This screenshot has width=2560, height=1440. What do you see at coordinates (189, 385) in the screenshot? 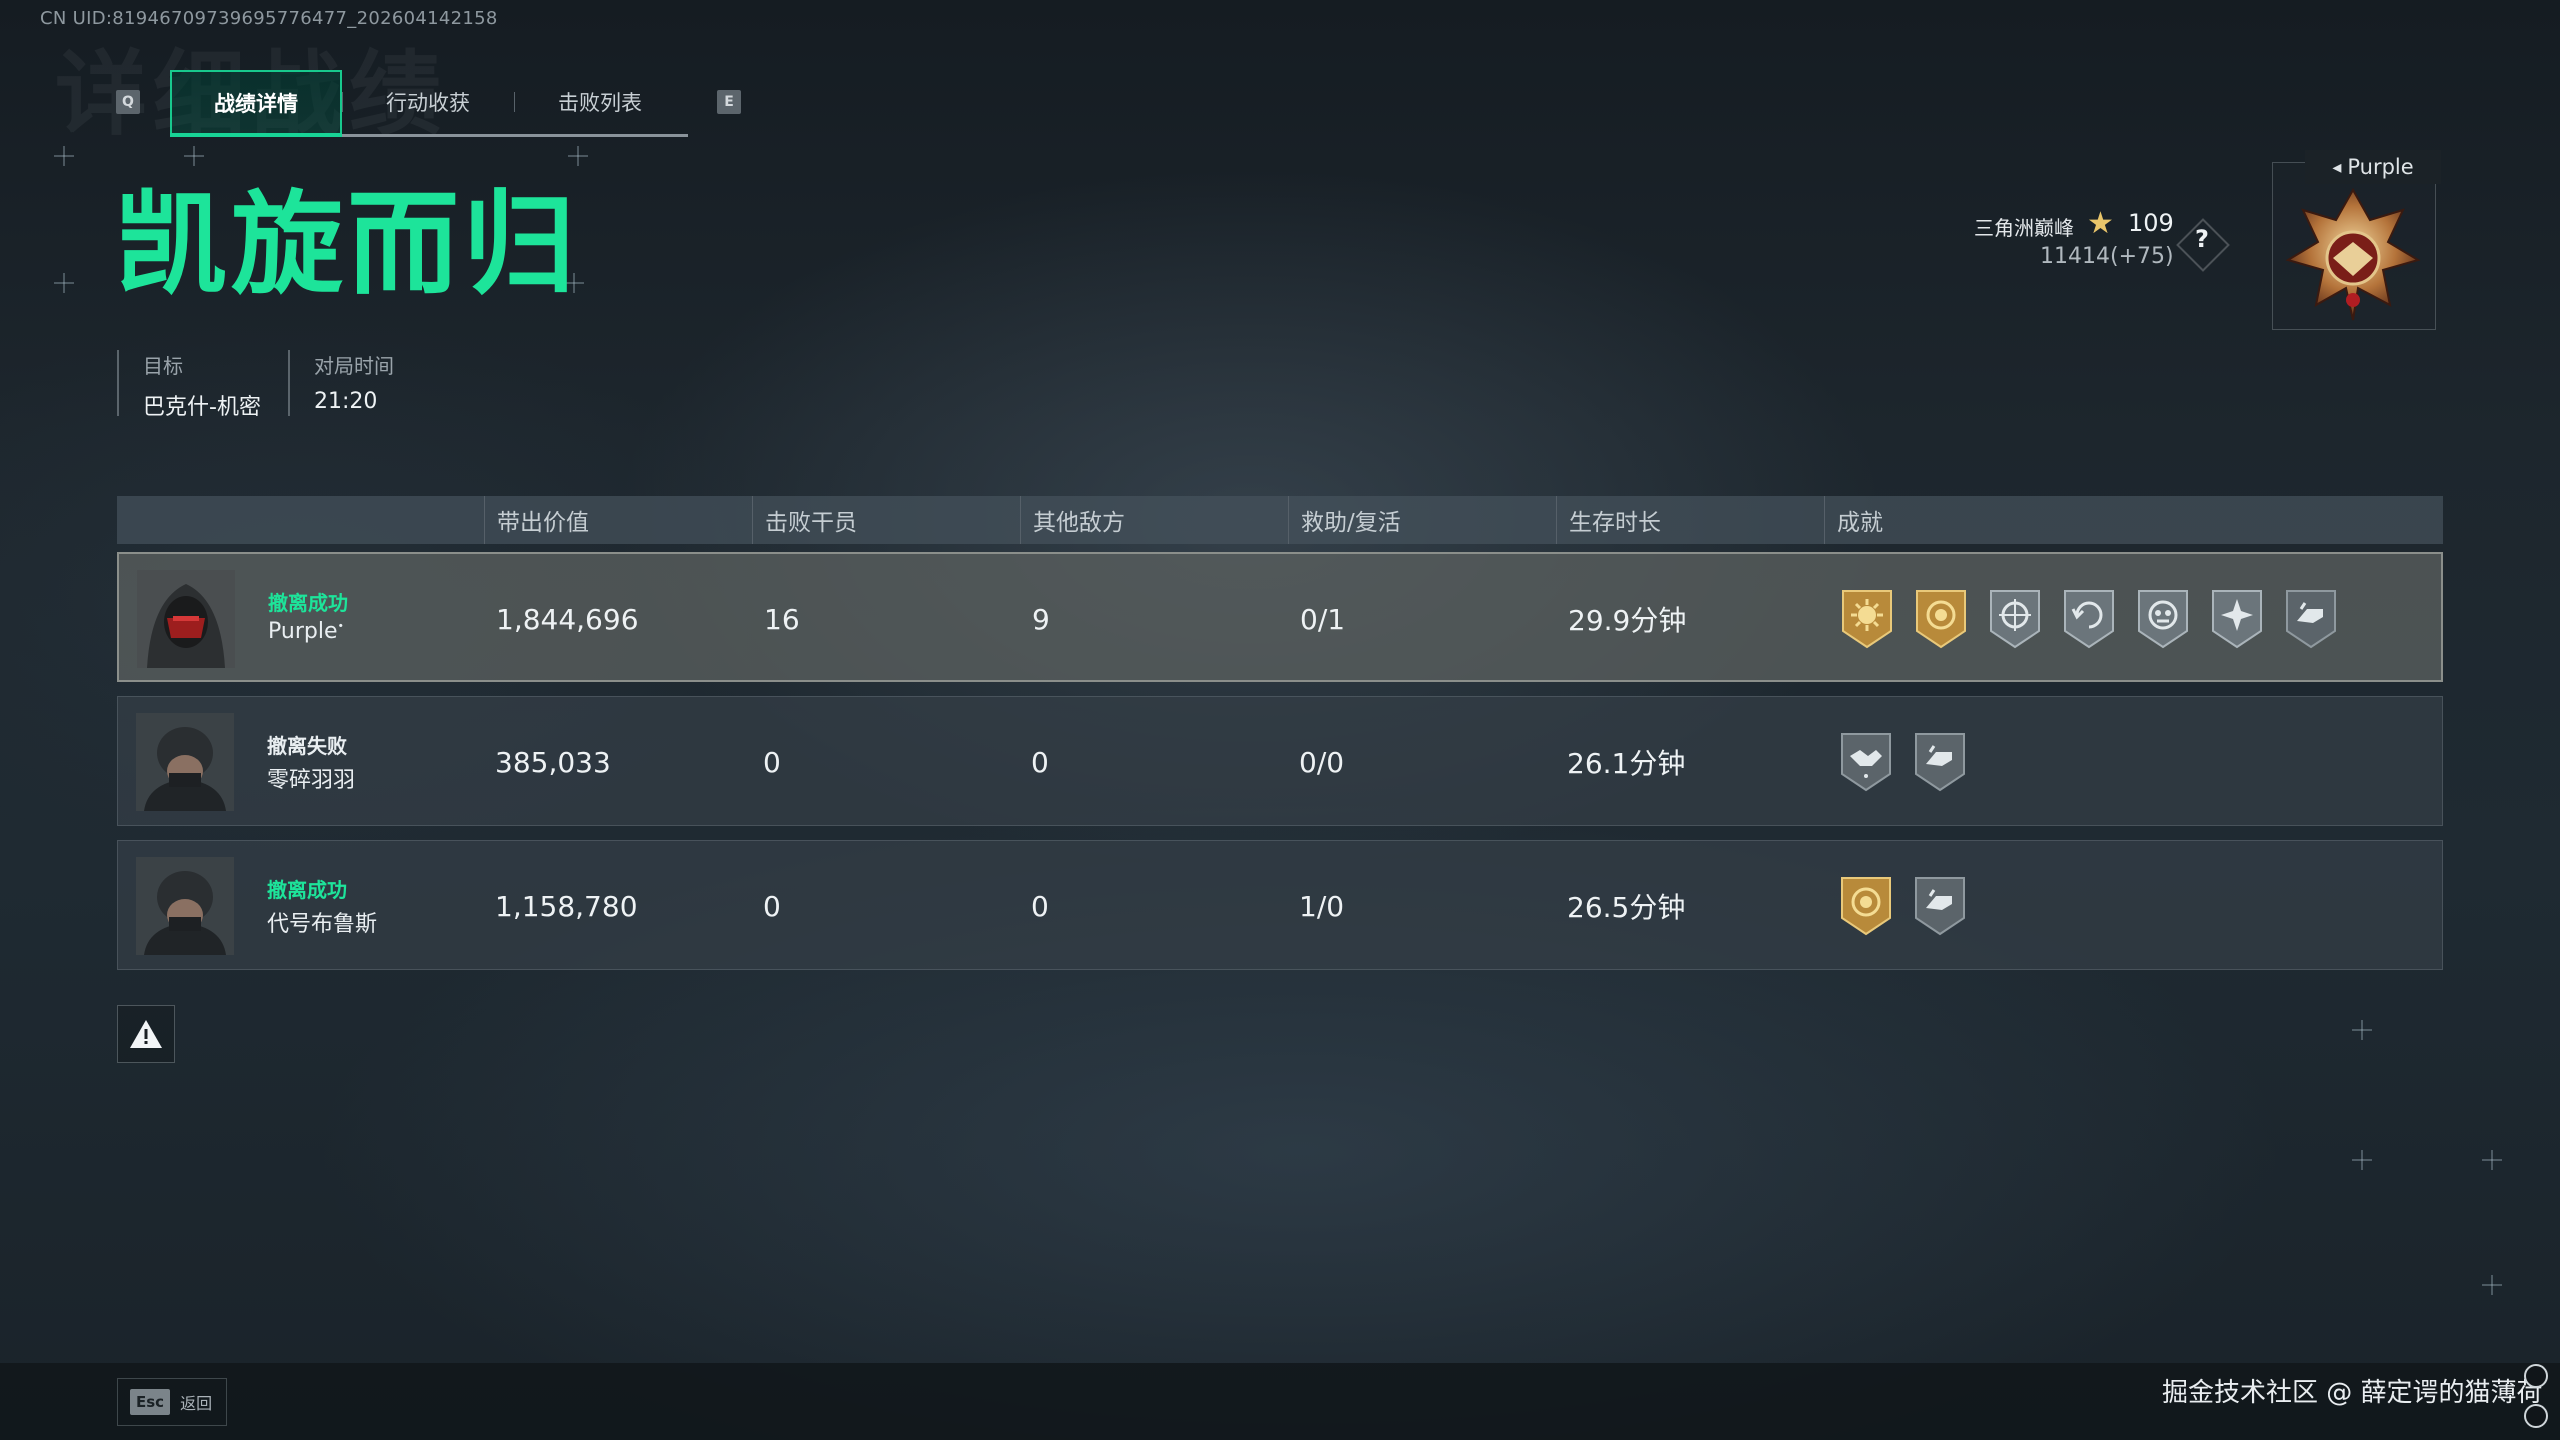
I see `target-info: 目标 巴克什-机密` at bounding box center [189, 385].